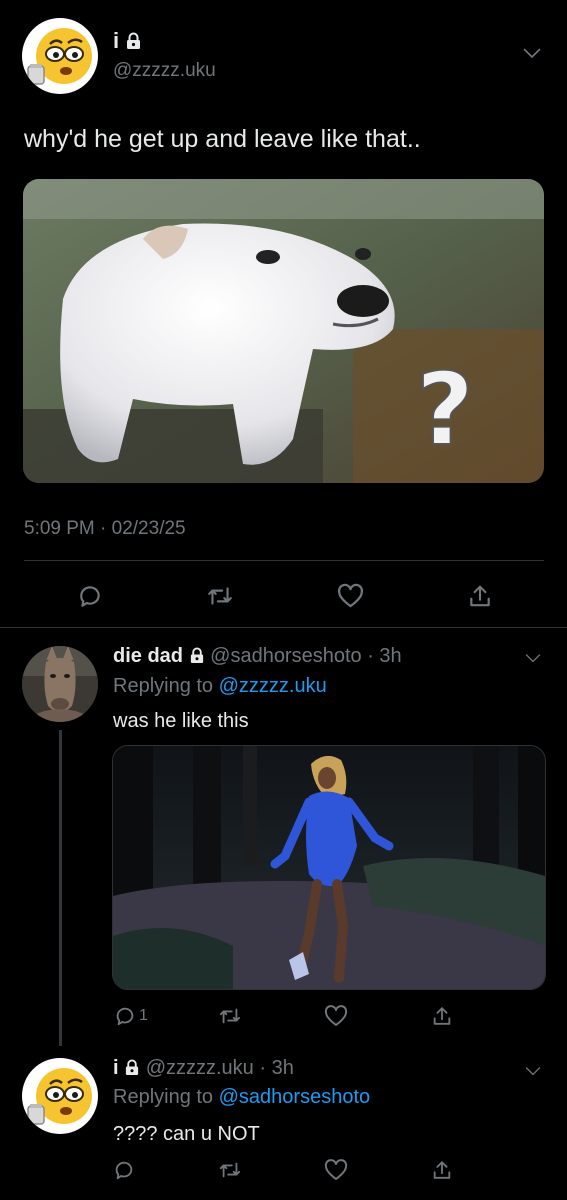  I want to click on tweet-text: ???? can u NOT, so click(186, 1134).